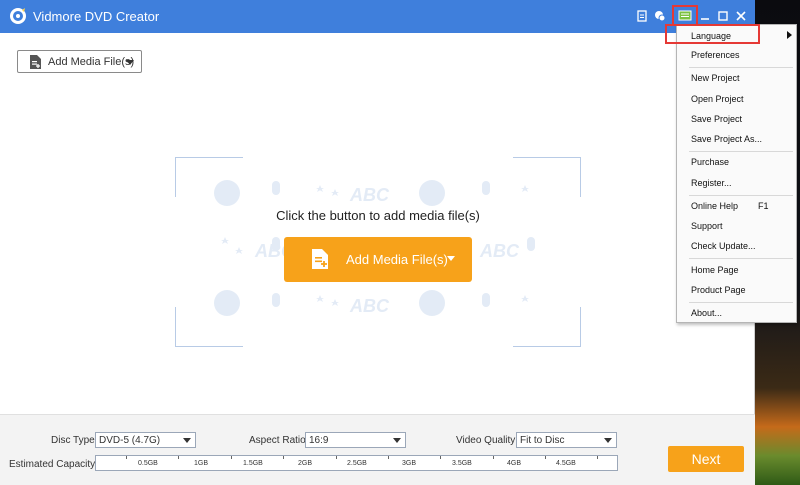 The image size is (800, 485). What do you see at coordinates (462, 463) in the screenshot?
I see `capacity-tick: 3.5GB` at bounding box center [462, 463].